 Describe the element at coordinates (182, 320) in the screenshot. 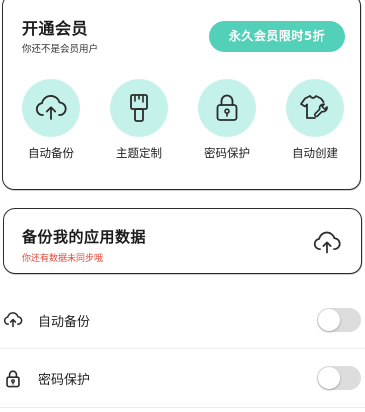

I see `setting-row-auto-backup: 自动备份` at that location.